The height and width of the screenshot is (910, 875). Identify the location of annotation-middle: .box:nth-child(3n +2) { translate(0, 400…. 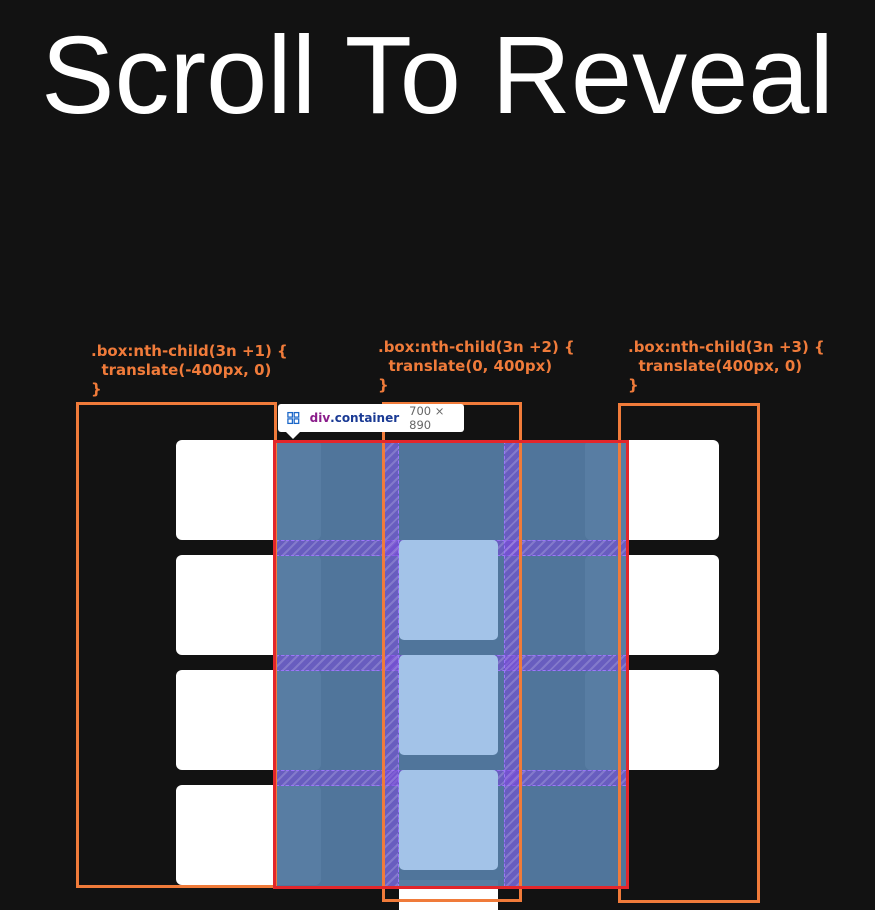
(476, 366).